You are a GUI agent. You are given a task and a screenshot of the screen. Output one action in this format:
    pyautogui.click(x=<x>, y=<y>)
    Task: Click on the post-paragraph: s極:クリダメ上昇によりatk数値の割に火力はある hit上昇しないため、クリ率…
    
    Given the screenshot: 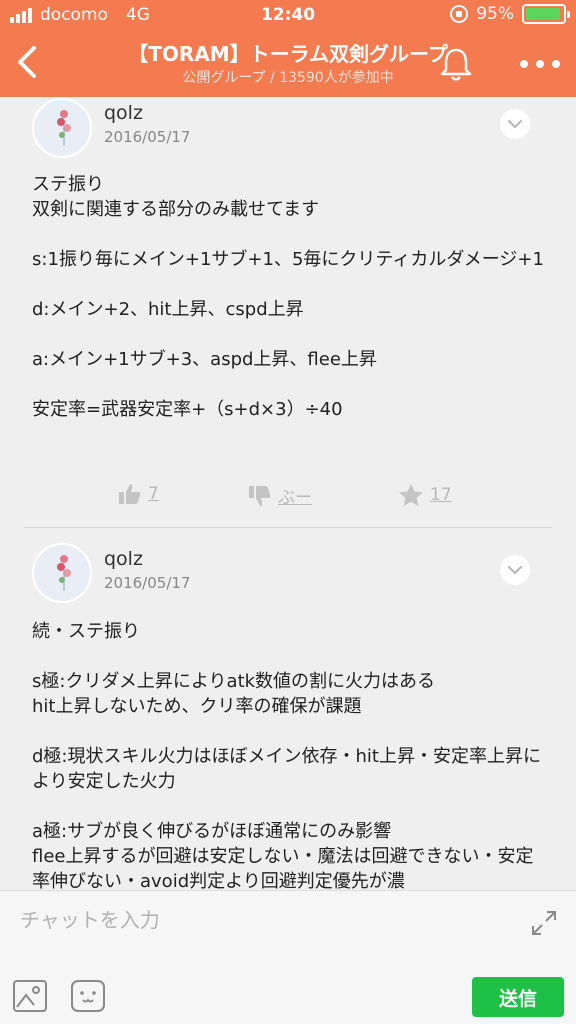 What is the action you would take?
    pyautogui.click(x=234, y=694)
    